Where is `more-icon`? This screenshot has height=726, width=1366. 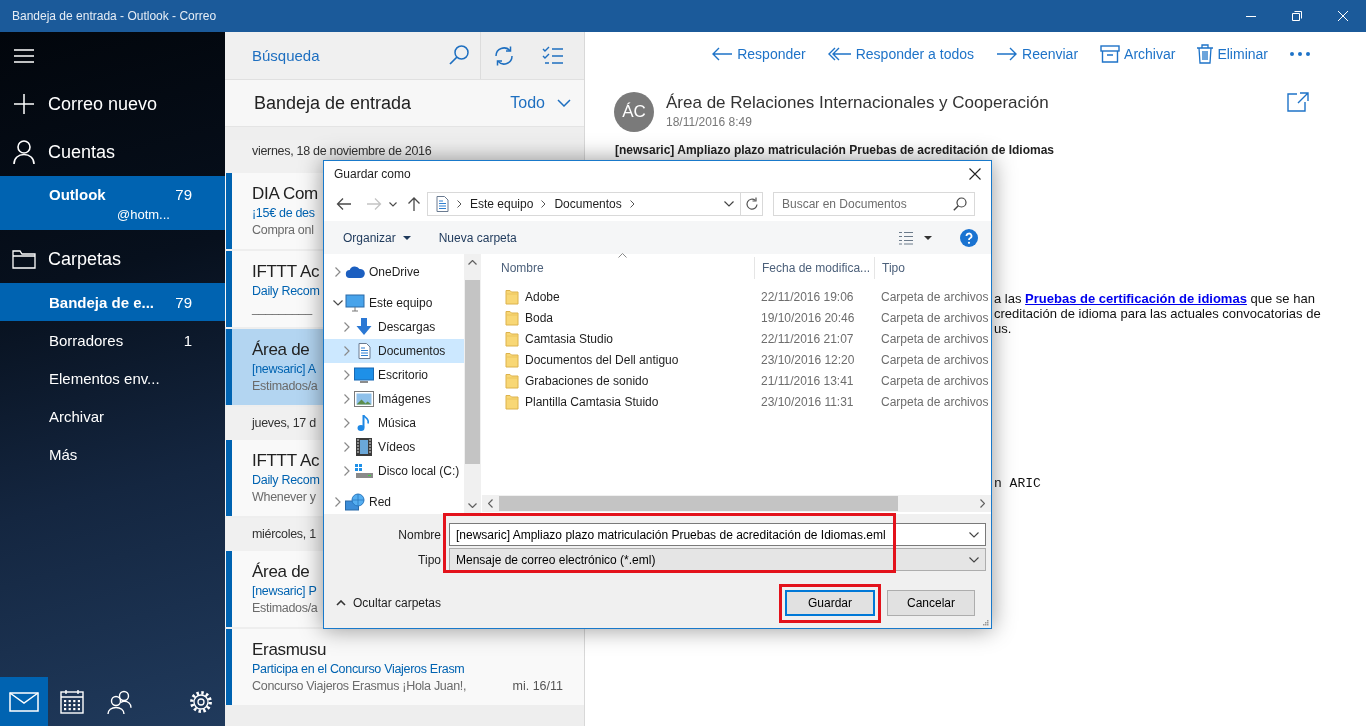 more-icon is located at coordinates (1300, 54).